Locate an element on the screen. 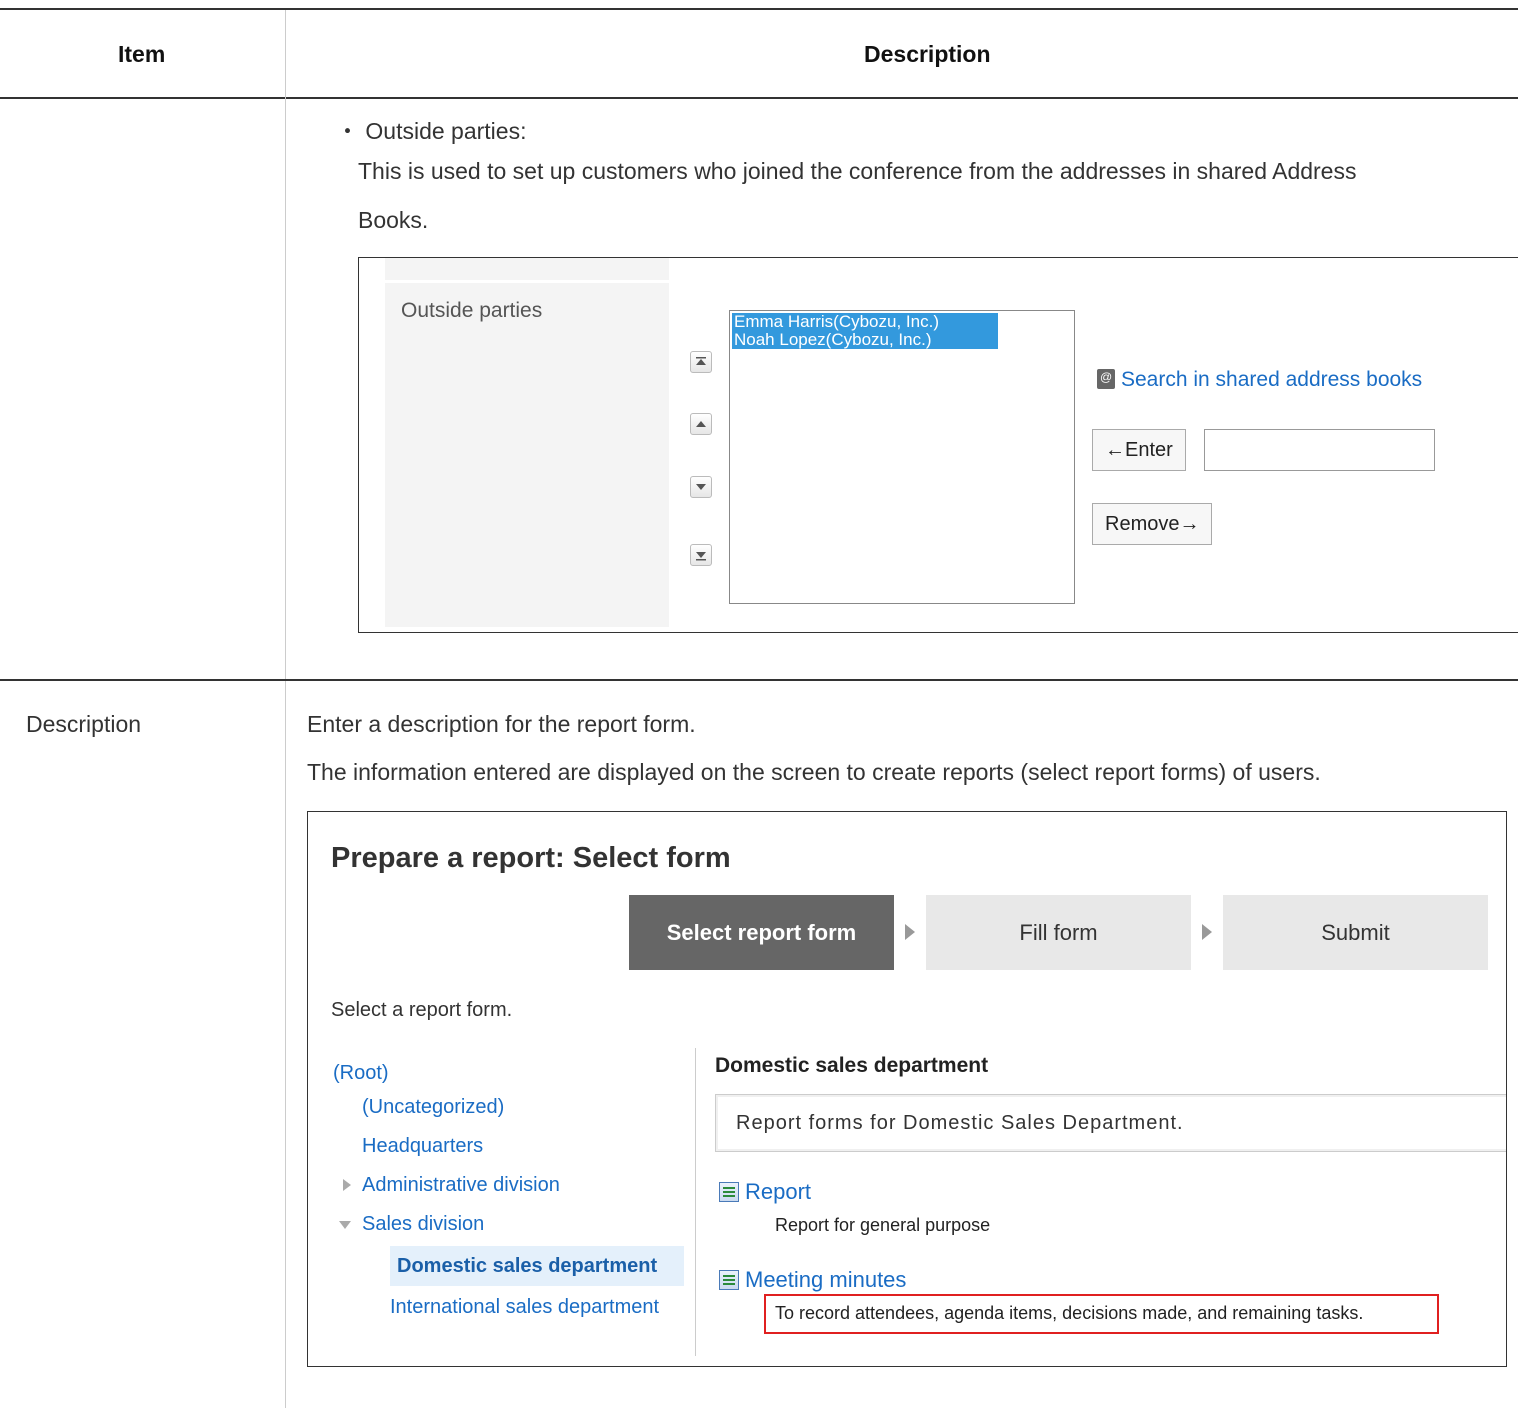 Image resolution: width=1518 pixels, height=1408 pixels. column-divider is located at coordinates (285, 709).